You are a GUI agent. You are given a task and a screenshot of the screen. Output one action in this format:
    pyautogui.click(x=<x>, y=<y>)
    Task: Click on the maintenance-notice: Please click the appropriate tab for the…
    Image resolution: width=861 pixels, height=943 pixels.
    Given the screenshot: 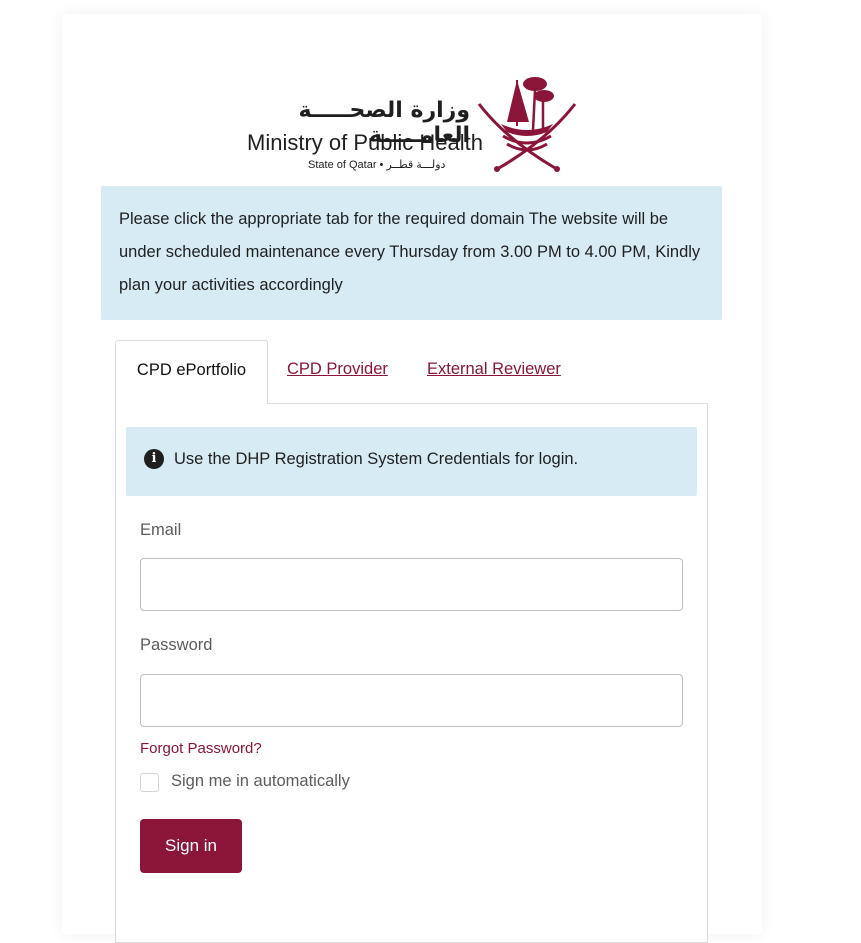 What is the action you would take?
    pyautogui.click(x=411, y=253)
    